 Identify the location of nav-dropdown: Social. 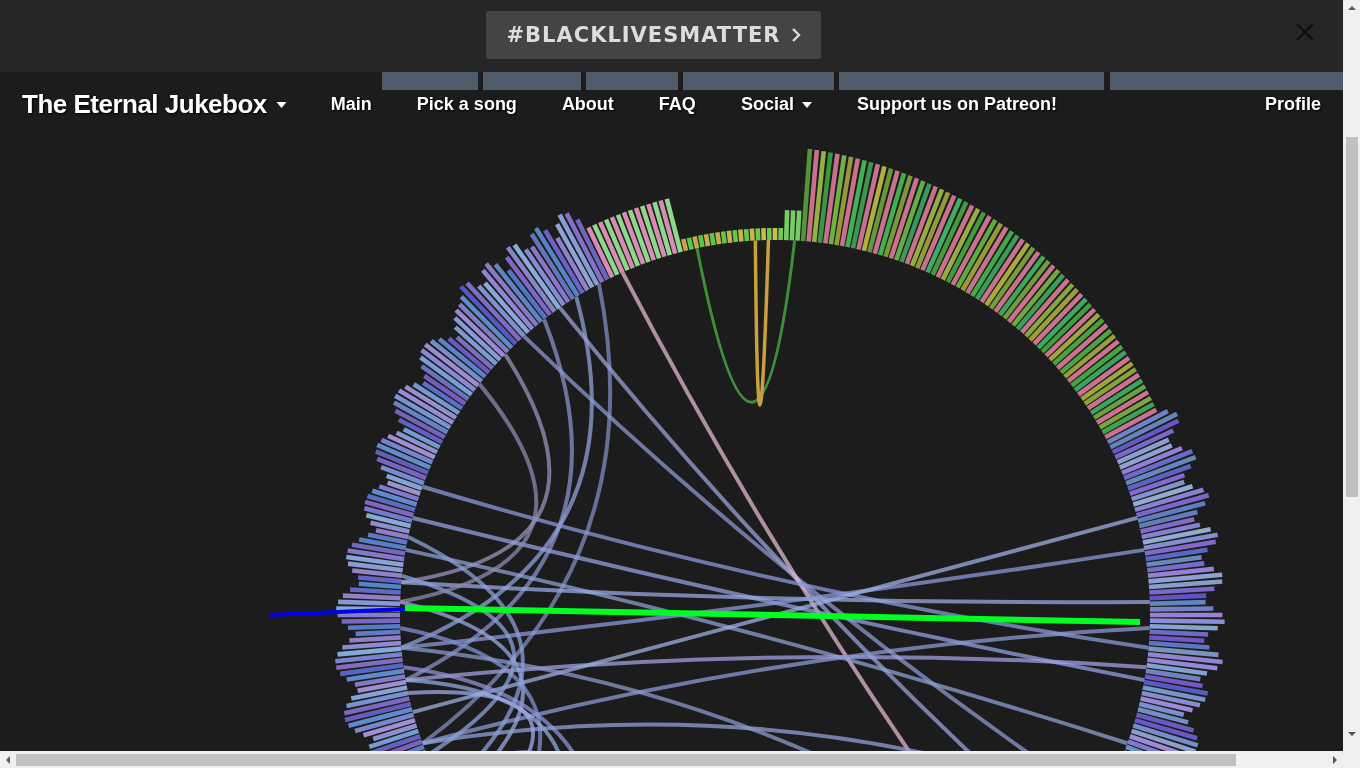
(776, 104).